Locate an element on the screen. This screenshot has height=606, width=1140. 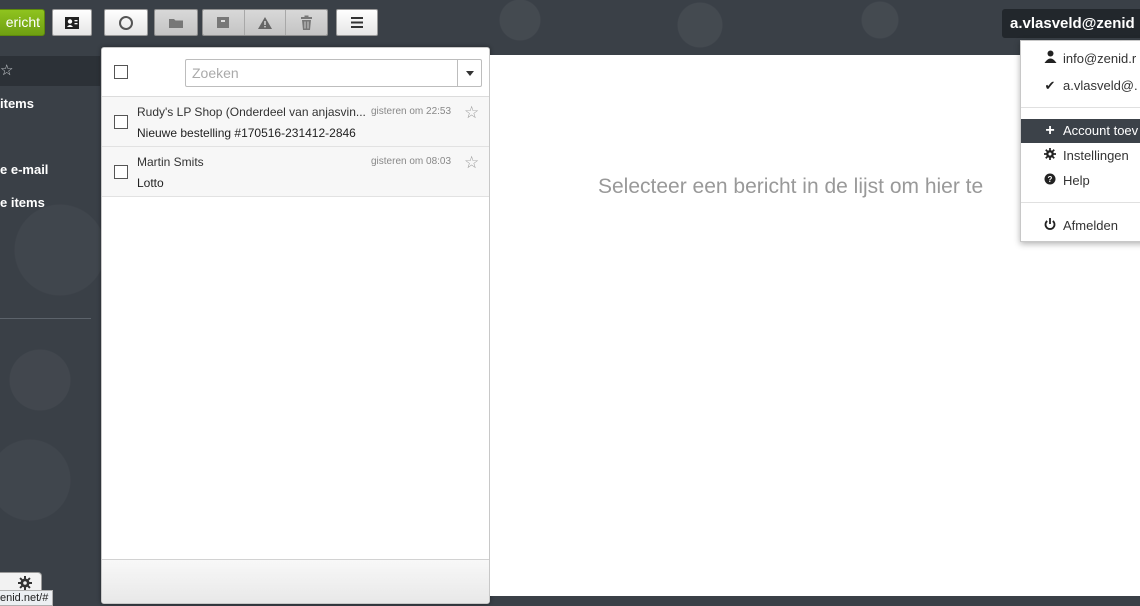
message-subject: Lotto is located at coordinates (150, 183).